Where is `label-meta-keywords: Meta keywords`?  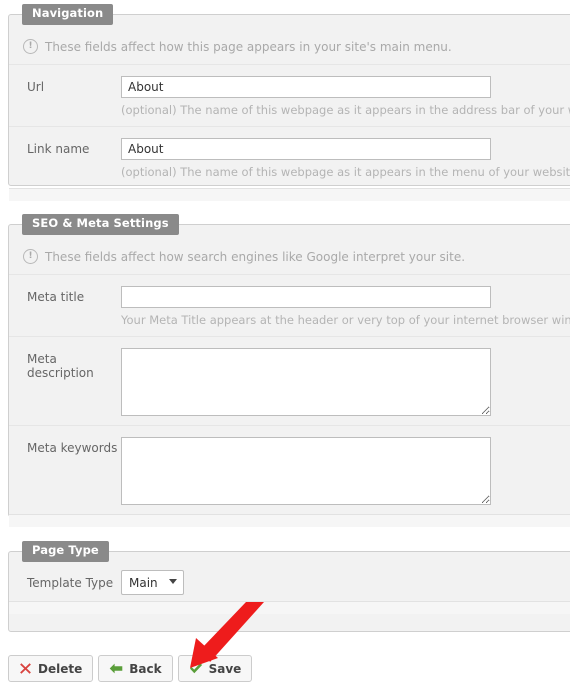 label-meta-keywords: Meta keywords is located at coordinates (72, 448).